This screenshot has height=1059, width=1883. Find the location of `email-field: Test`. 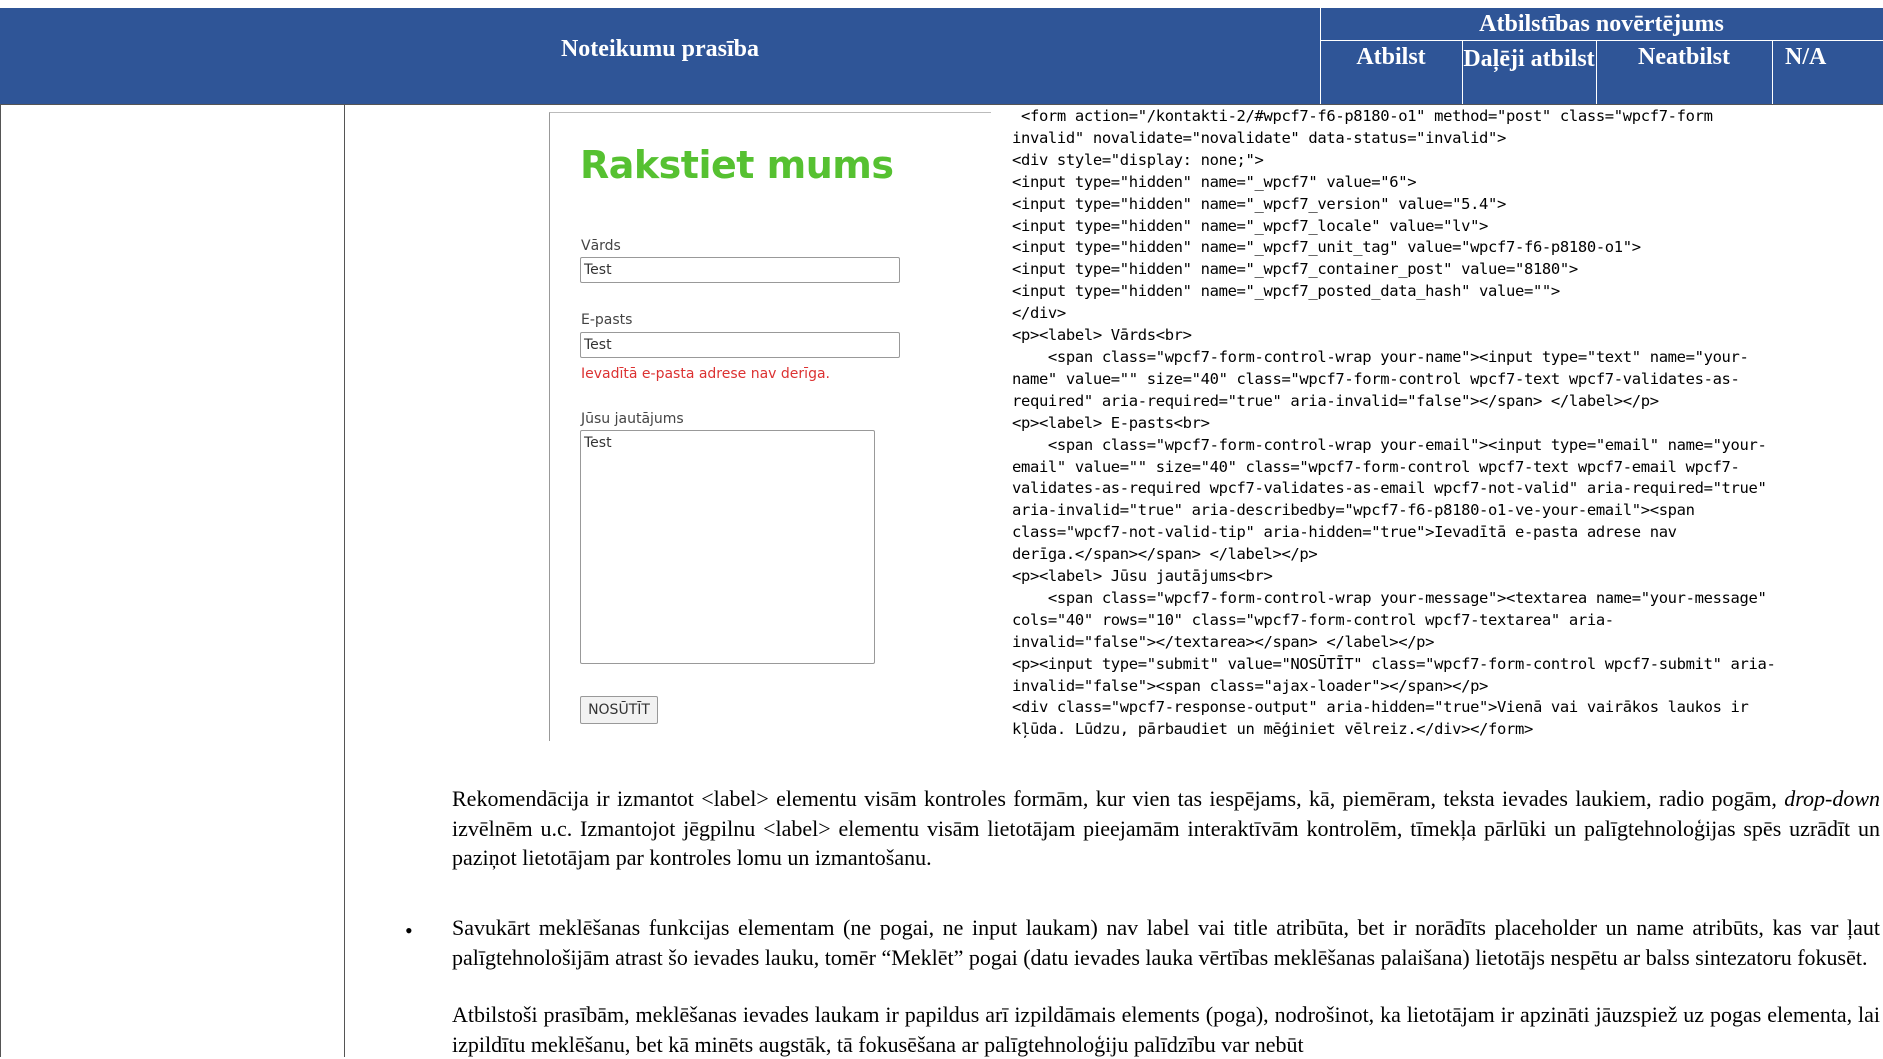

email-field: Test is located at coordinates (740, 345).